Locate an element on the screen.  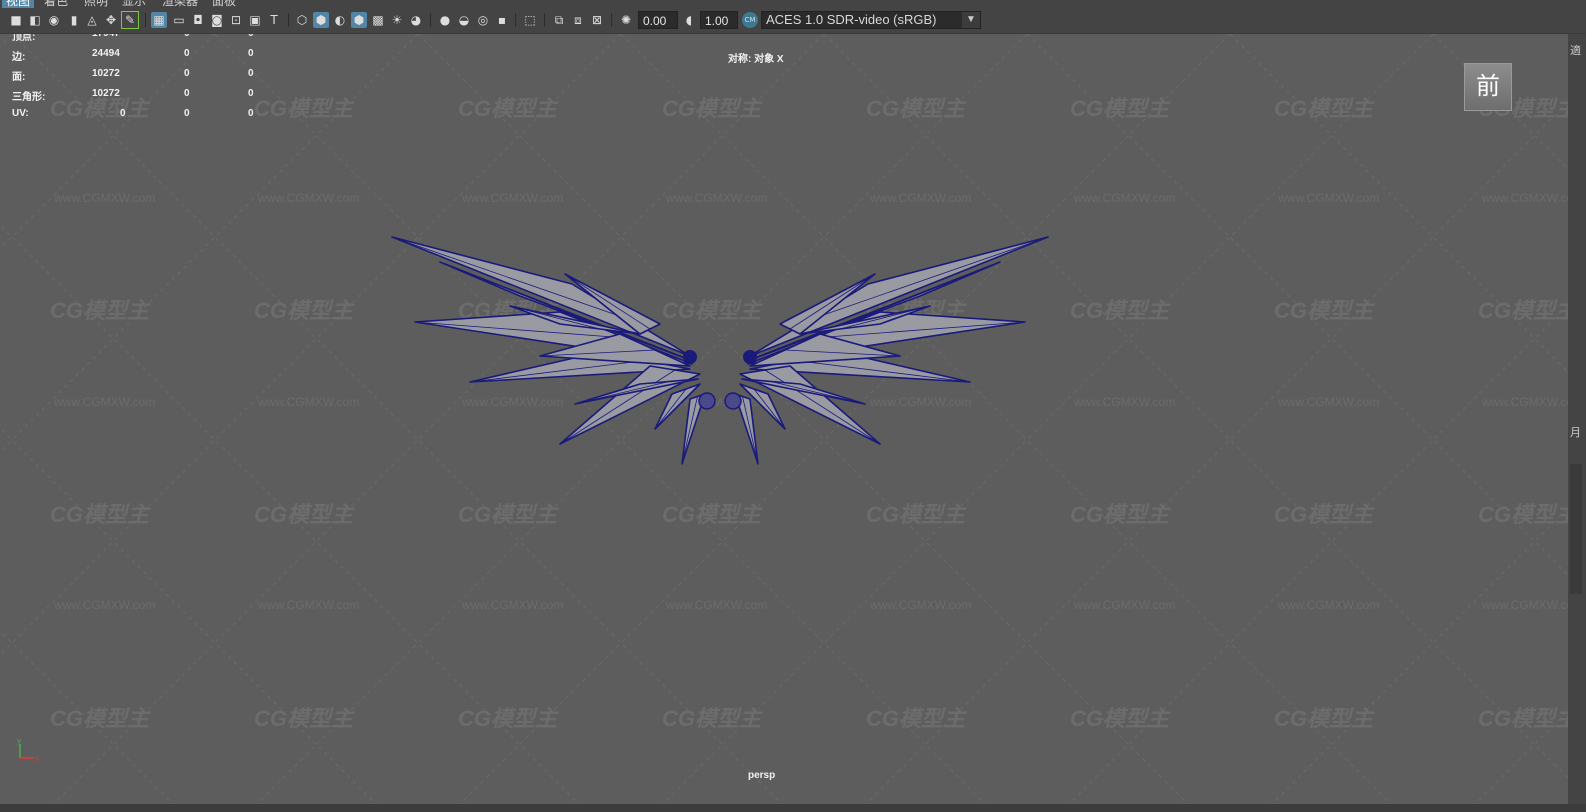
aa-icon: ◎ is located at coordinates (483, 20).